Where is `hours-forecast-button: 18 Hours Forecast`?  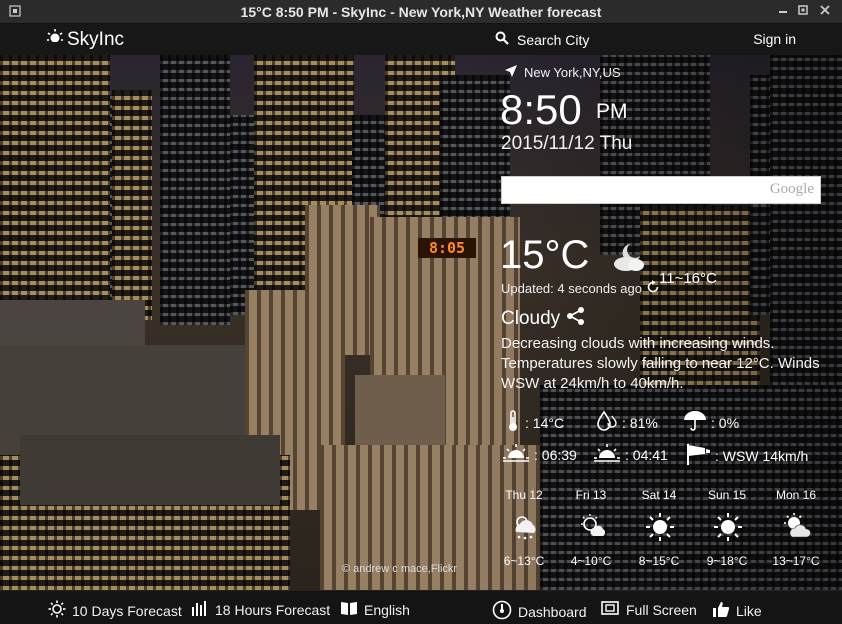 hours-forecast-button: 18 Hours Forecast is located at coordinates (260, 609).